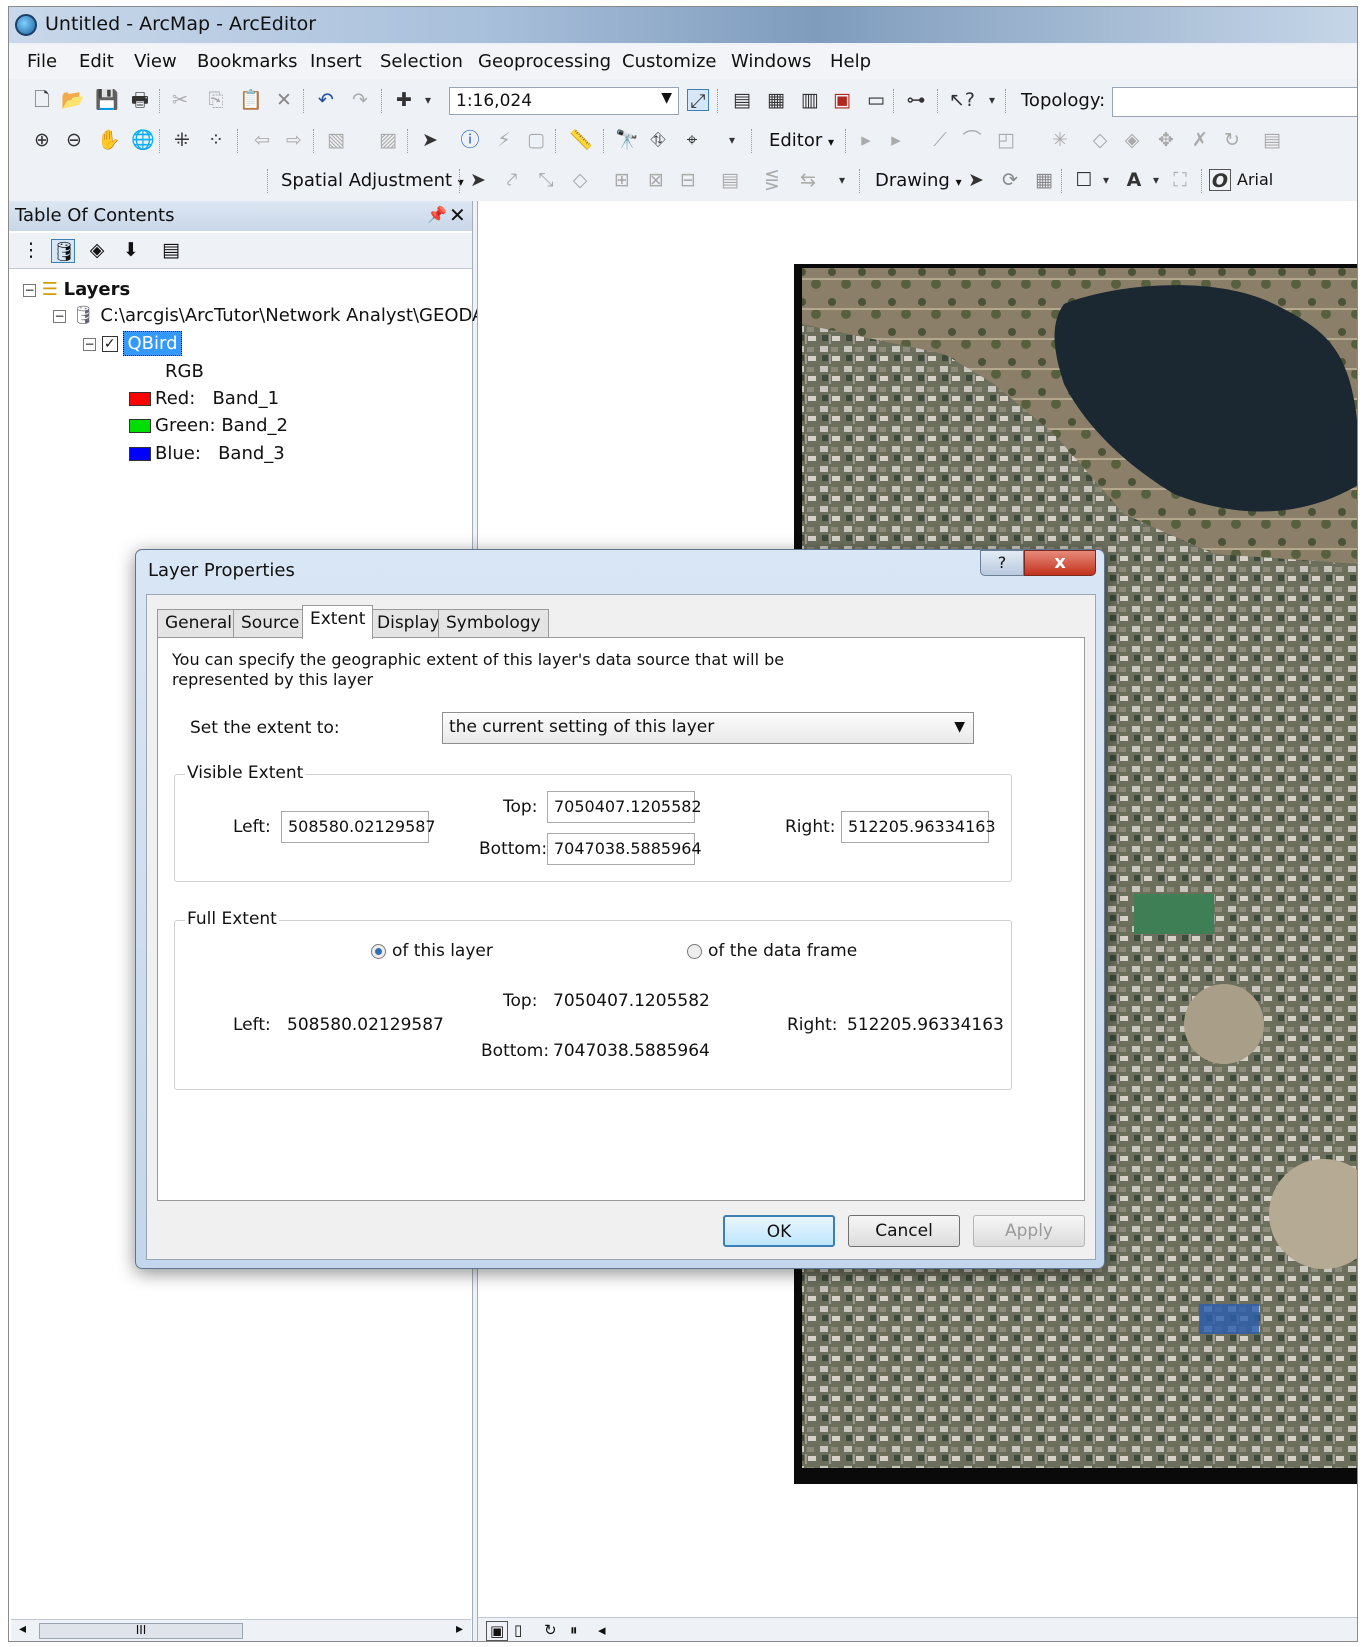 Image resolution: width=1365 pixels, height=1647 pixels. Describe the element at coordinates (962, 100) in the screenshot. I see `whats-this-icon: ↖?` at that location.